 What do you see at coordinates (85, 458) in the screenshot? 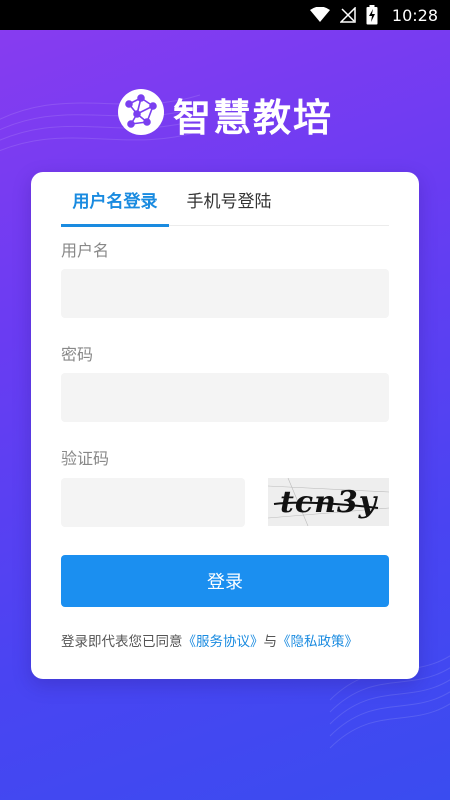
I see `captcha-label: 验证码` at bounding box center [85, 458].